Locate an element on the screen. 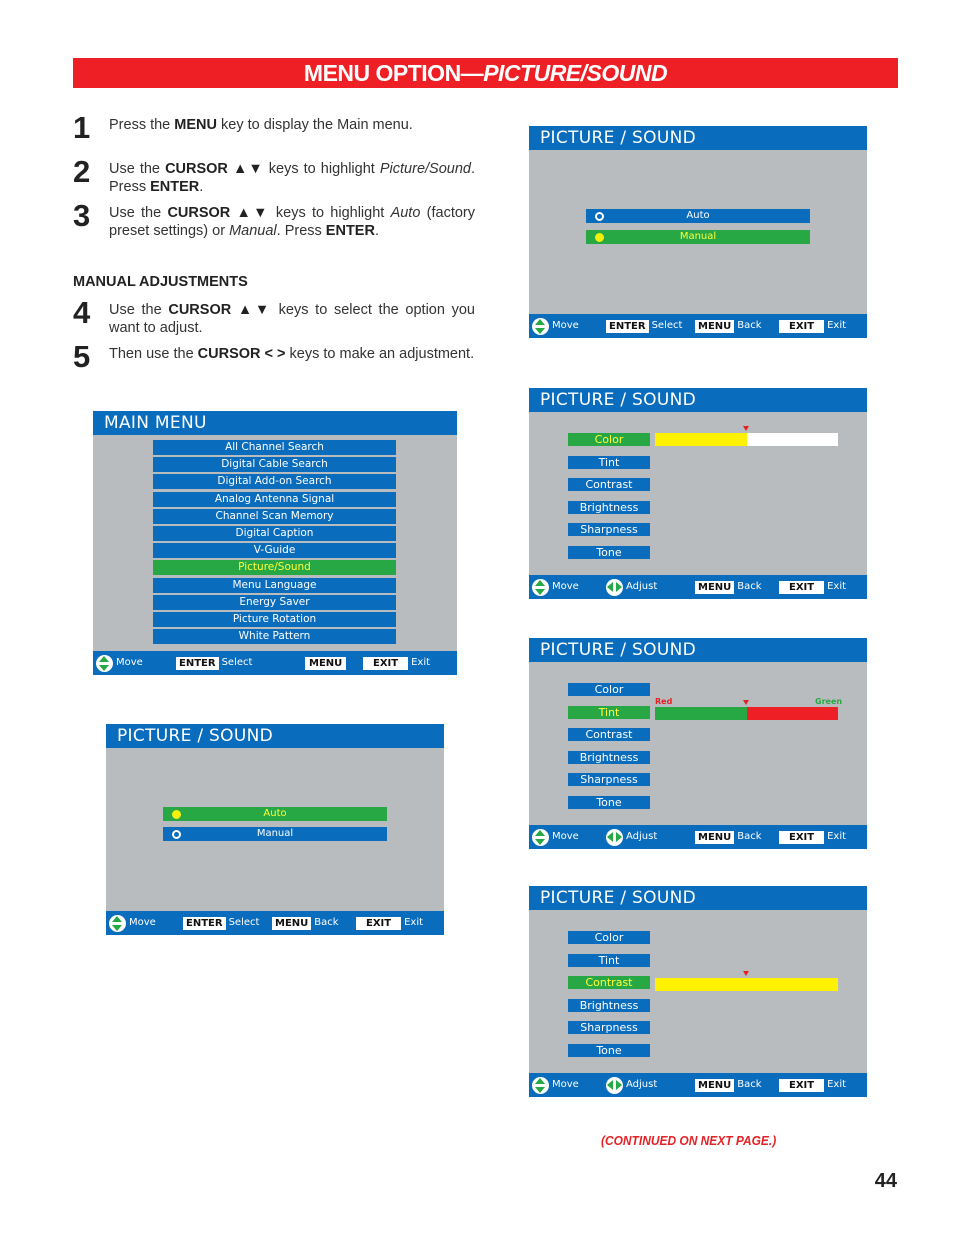 This screenshot has height=1235, width=954. menu-item: Digital Cable Search is located at coordinates (274, 465).